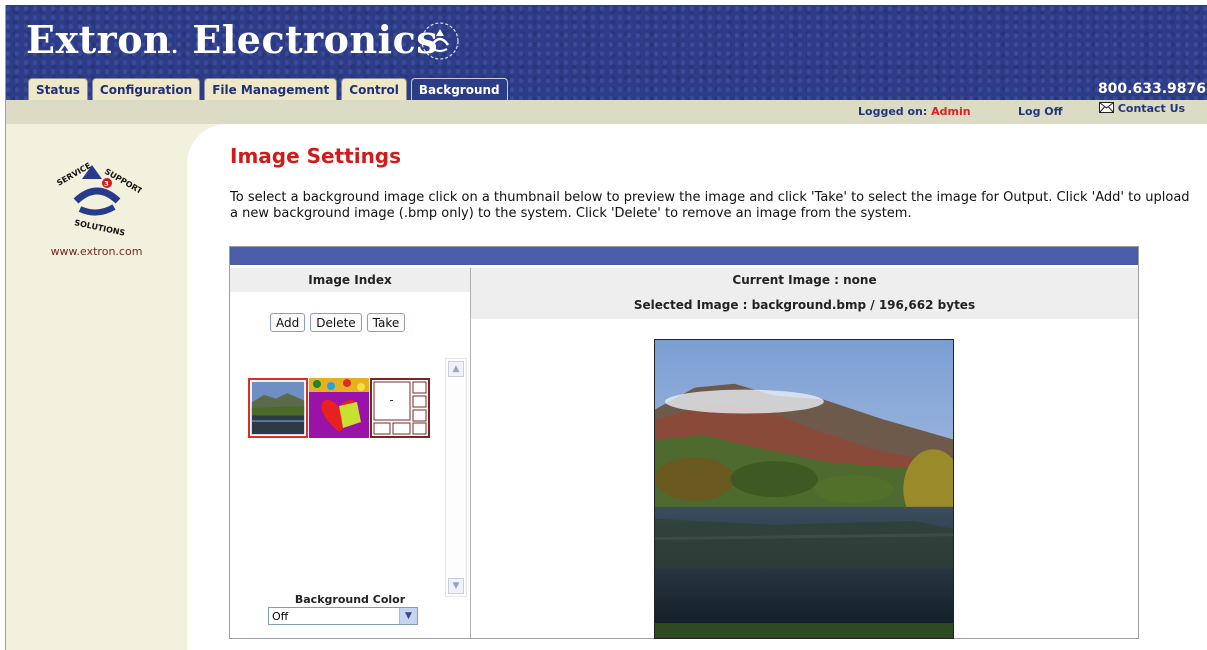 Image resolution: width=1207 pixels, height=650 pixels. I want to click on service-support-solutions-logo: SERVICE SUPPORT SOLUTIONS 3, so click(97, 197).